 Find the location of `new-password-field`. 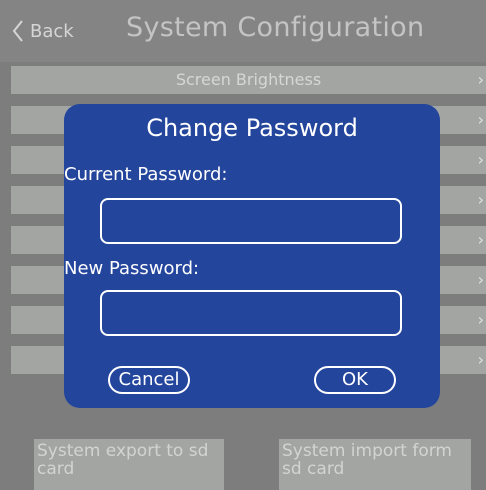

new-password-field is located at coordinates (251, 313).